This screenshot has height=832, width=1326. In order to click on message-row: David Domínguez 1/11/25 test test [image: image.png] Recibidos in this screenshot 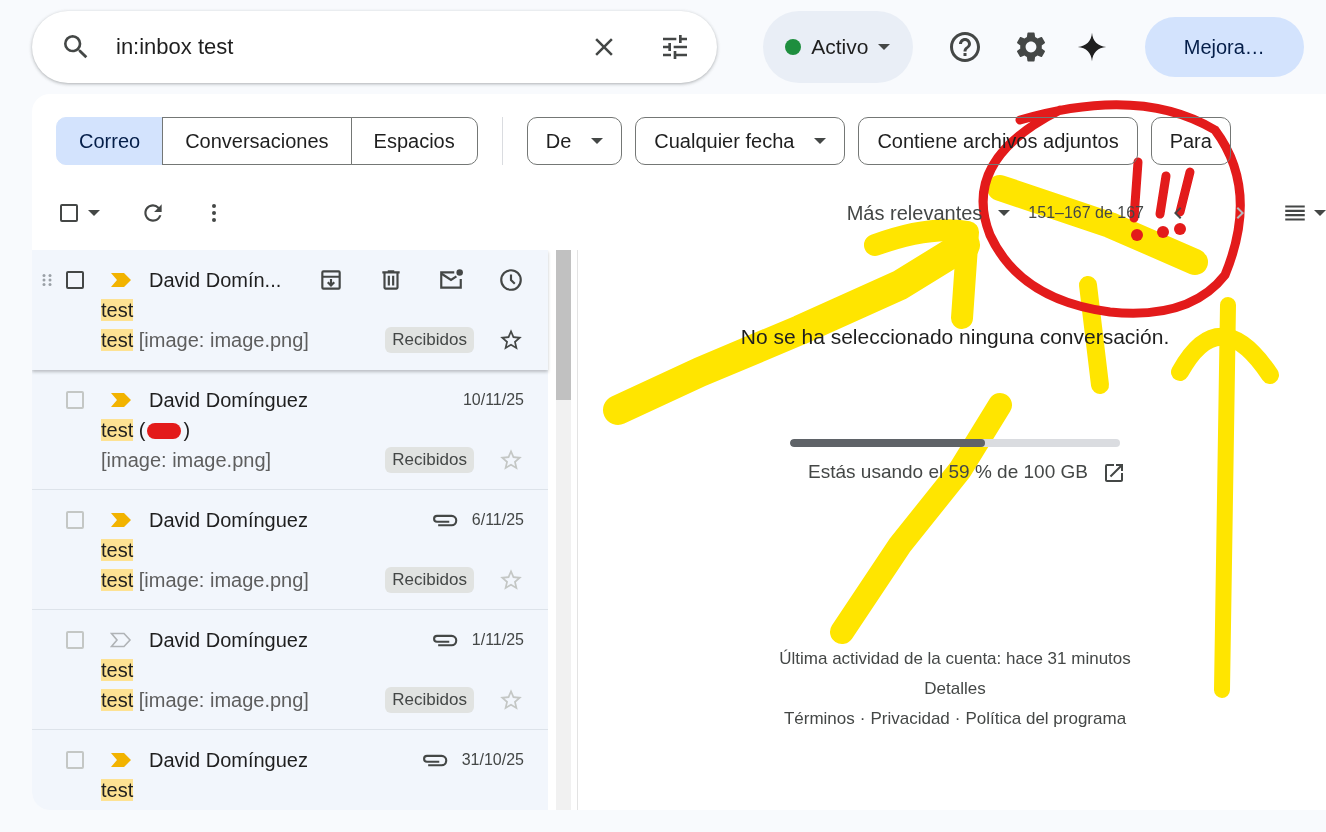, I will do `click(290, 670)`.